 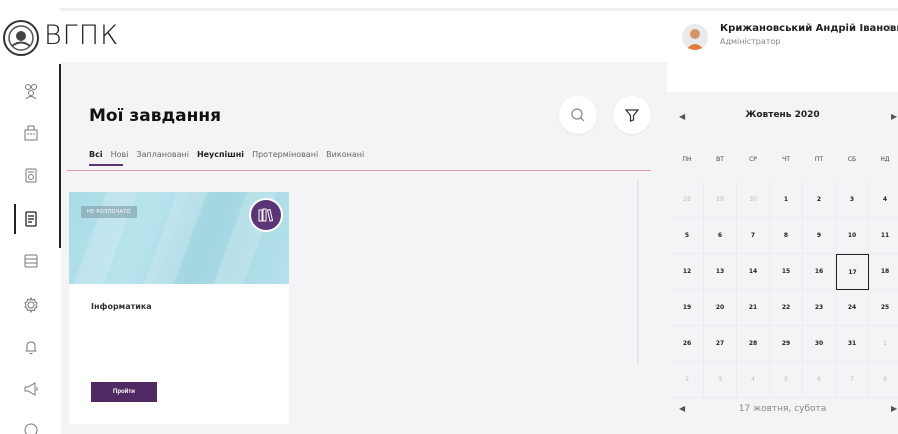 What do you see at coordinates (819, 159) in the screenshot?
I see `weekday-label: ПТ` at bounding box center [819, 159].